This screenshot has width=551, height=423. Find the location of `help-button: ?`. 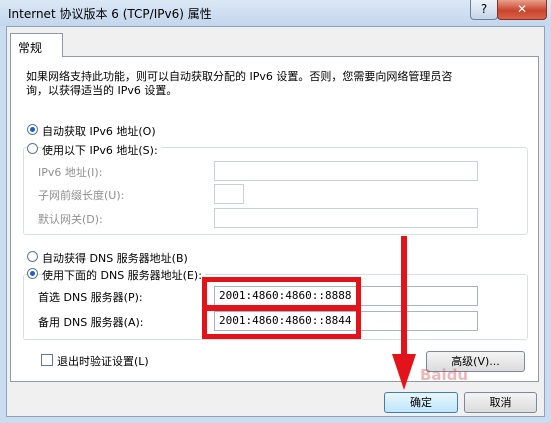

help-button: ? is located at coordinates (484, 10).